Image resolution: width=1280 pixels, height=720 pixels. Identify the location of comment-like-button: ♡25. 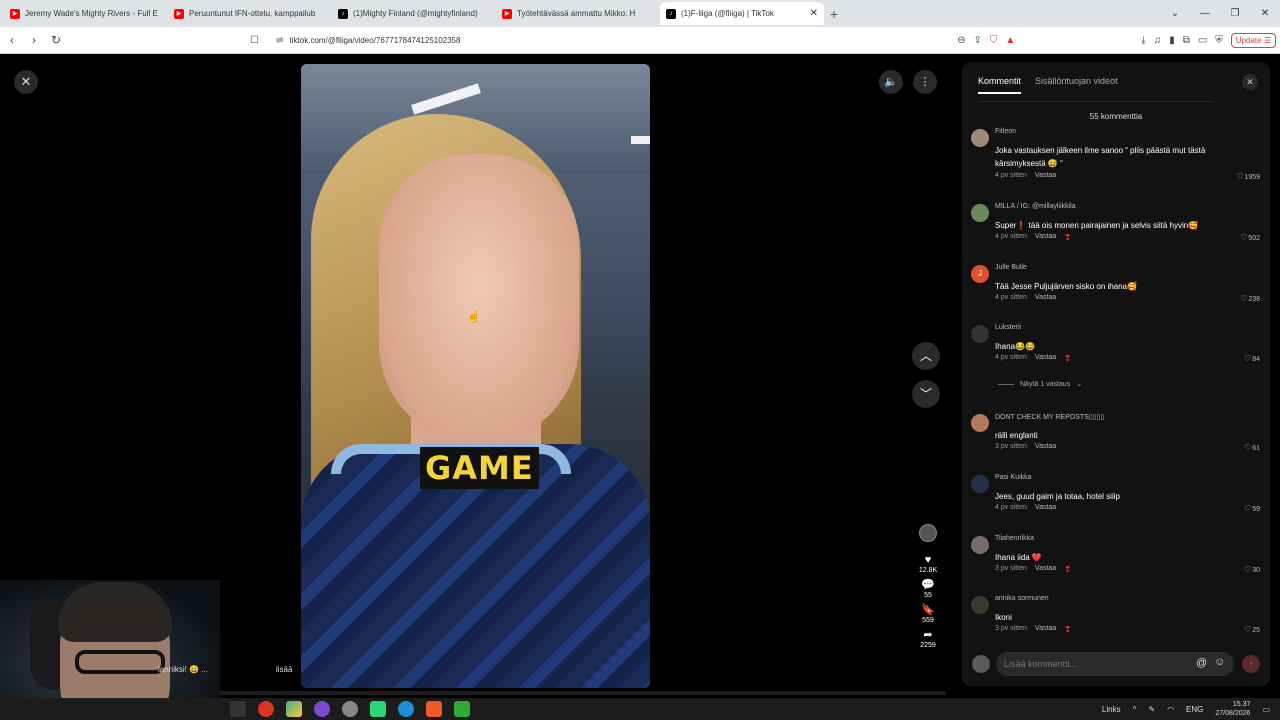
(1252, 629).